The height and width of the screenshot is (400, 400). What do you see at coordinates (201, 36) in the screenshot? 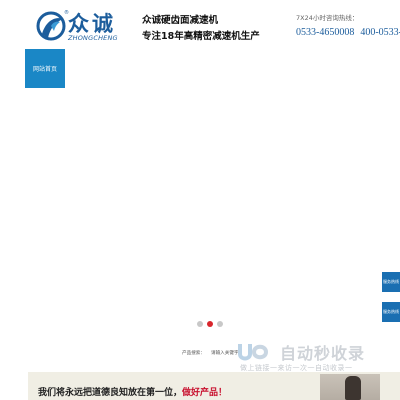
I see `slogan-line-2: 专注18年高精密减速机生产` at bounding box center [201, 36].